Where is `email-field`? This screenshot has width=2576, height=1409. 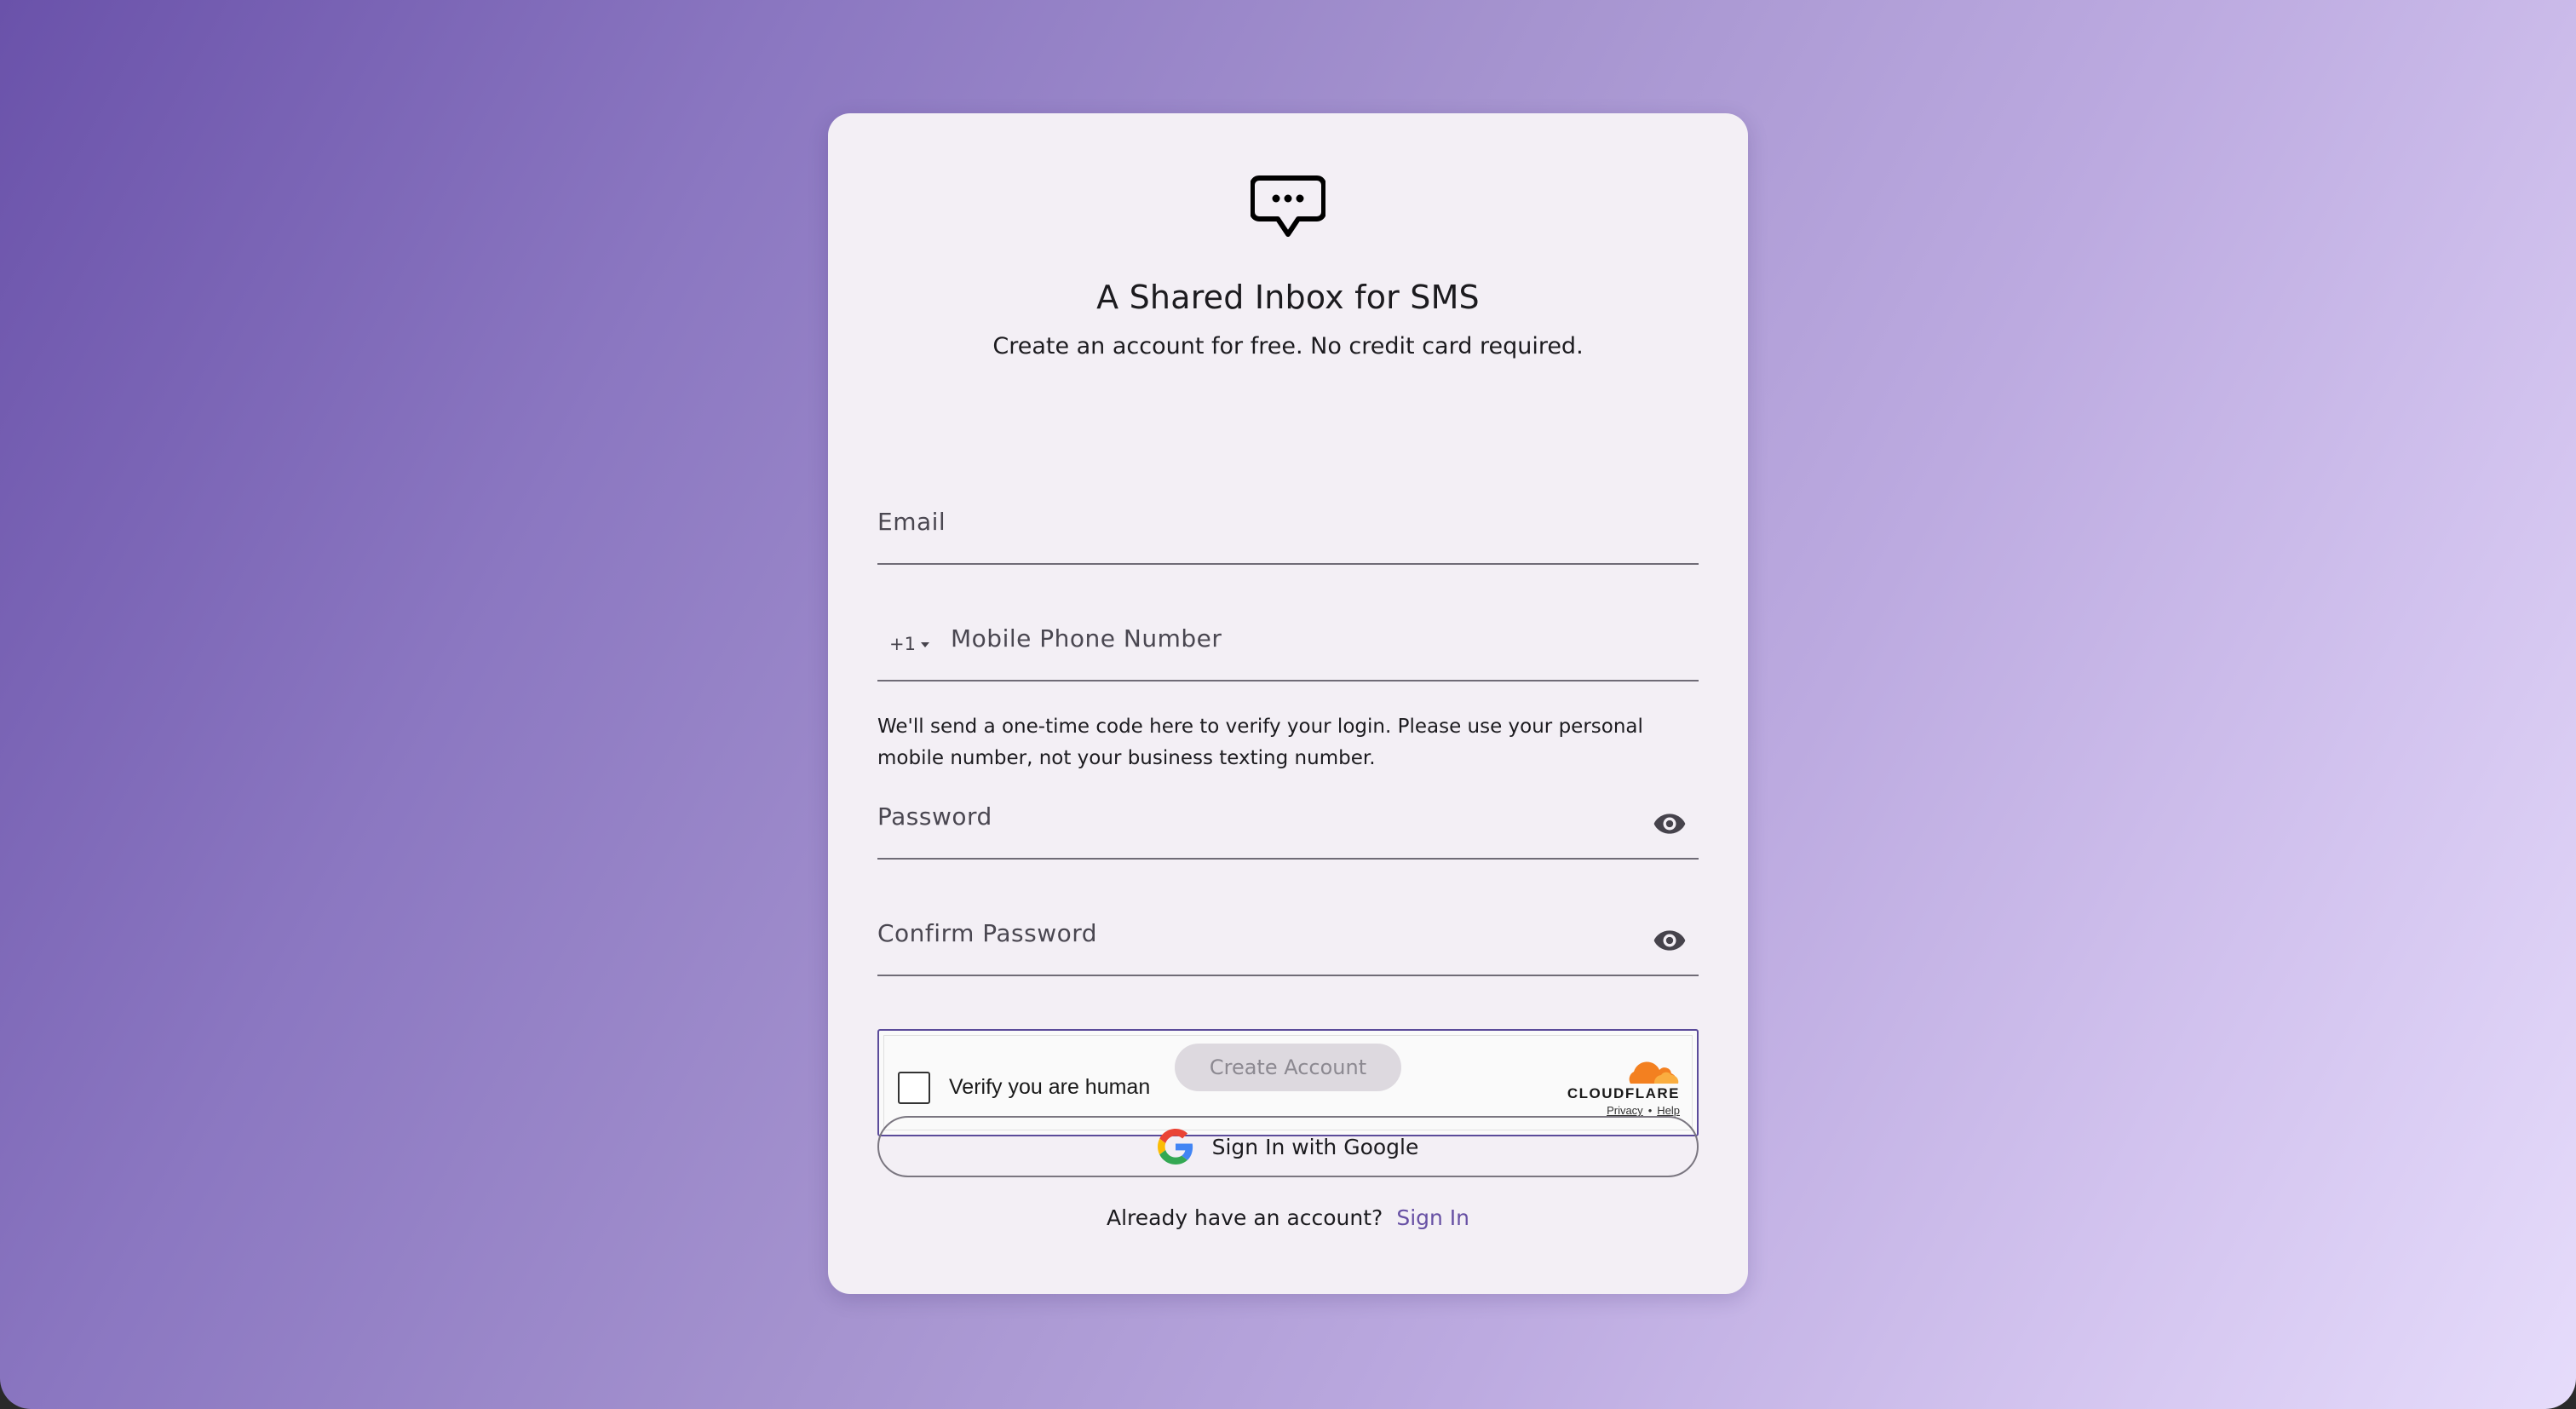
email-field is located at coordinates (1288, 529).